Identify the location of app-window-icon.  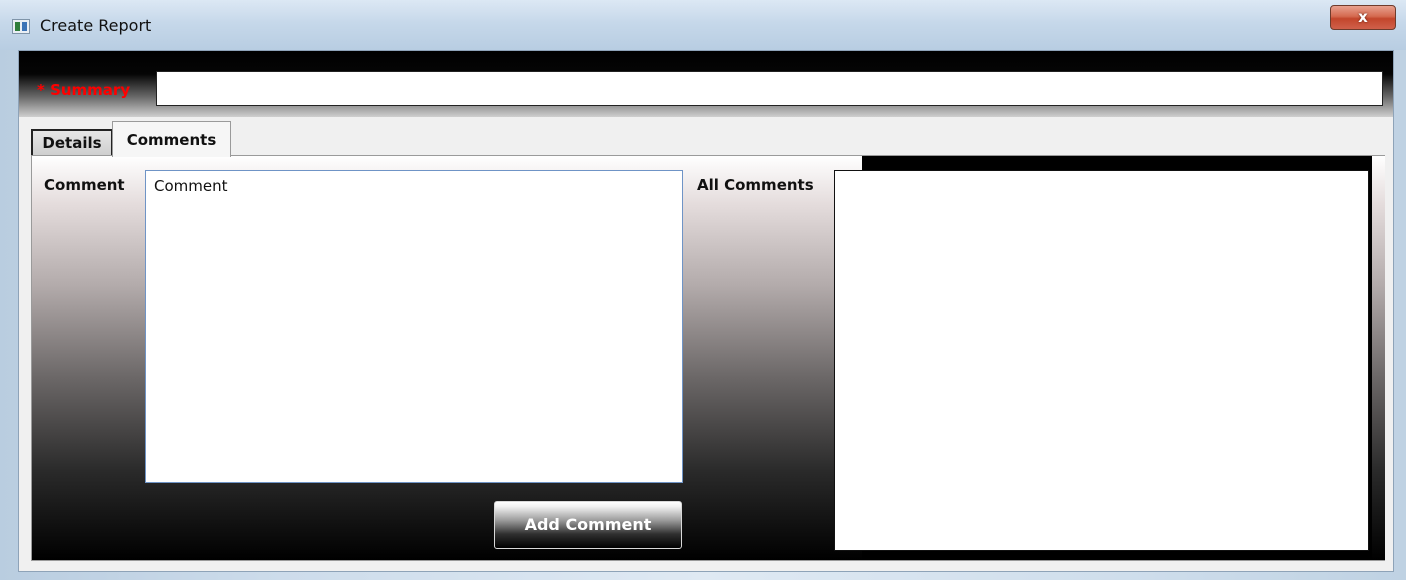
(21, 26).